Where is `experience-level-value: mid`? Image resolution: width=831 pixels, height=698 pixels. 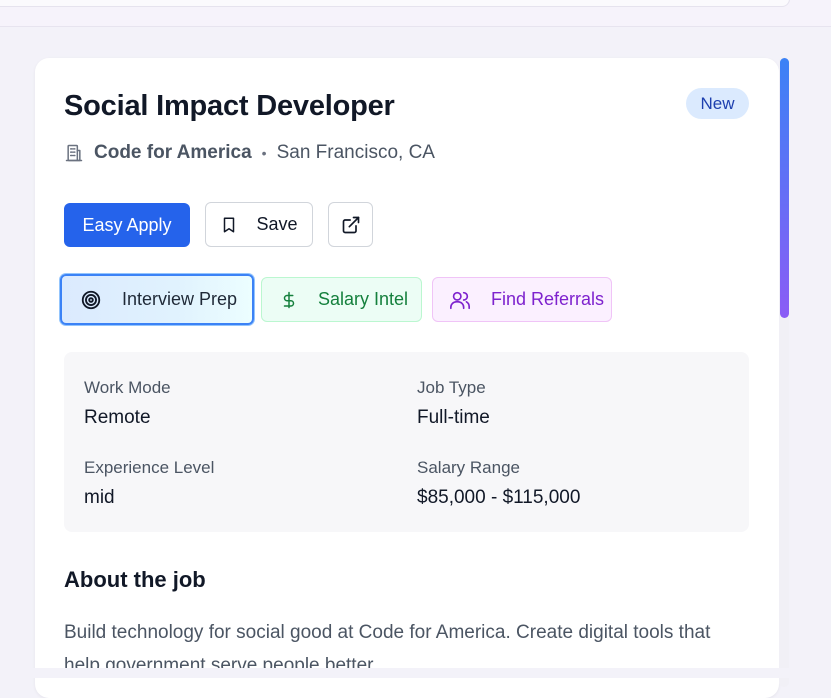 experience-level-value: mid is located at coordinates (99, 497).